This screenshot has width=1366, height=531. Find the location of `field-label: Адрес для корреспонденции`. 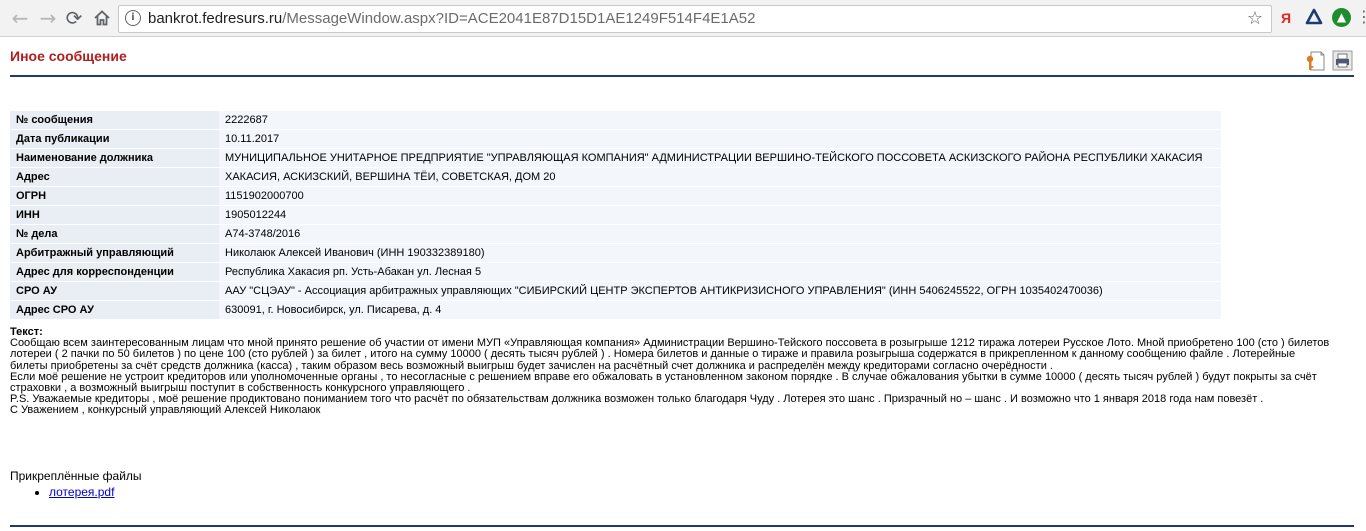

field-label: Адрес для корреспонденции is located at coordinates (114, 272).